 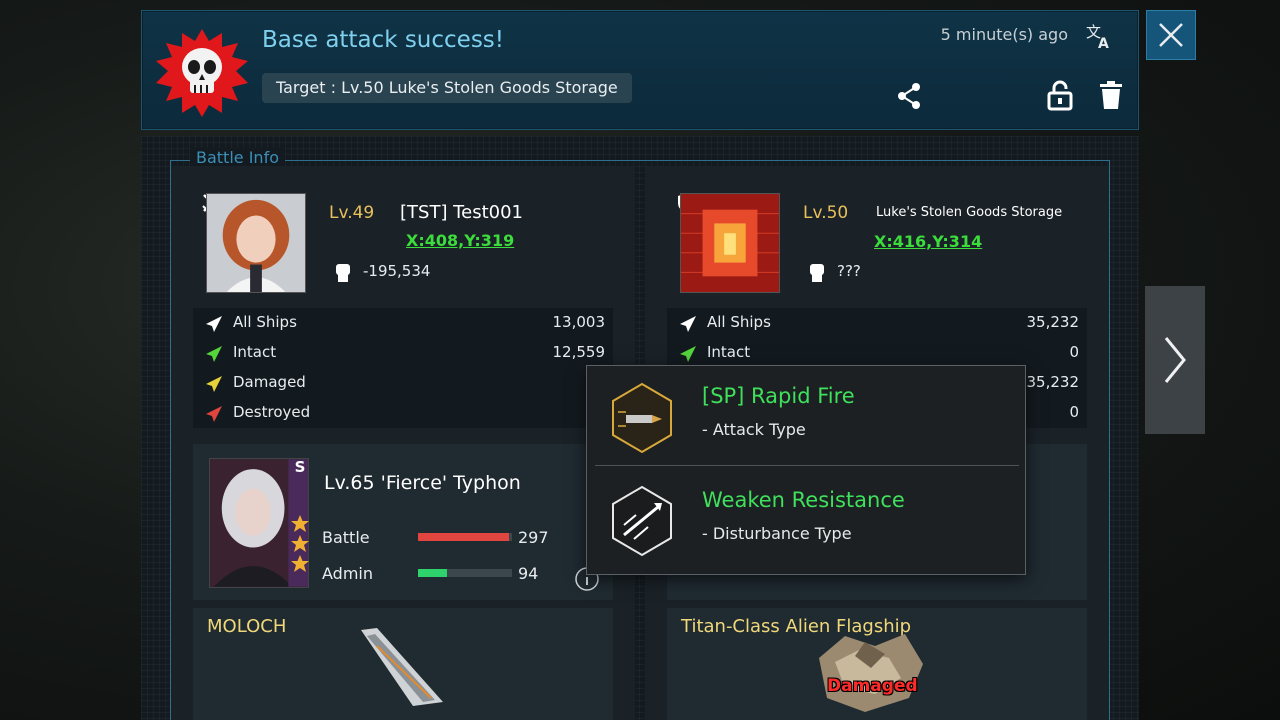 I want to click on trash-icon, so click(x=1111, y=95).